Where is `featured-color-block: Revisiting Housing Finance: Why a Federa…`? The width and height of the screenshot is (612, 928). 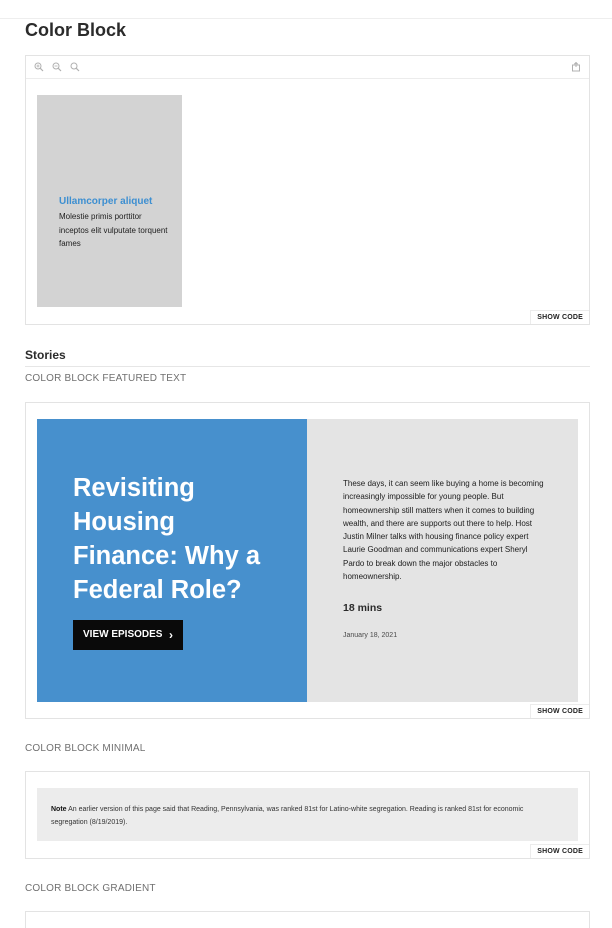
featured-color-block: Revisiting Housing Finance: Why a Federa… is located at coordinates (172, 560).